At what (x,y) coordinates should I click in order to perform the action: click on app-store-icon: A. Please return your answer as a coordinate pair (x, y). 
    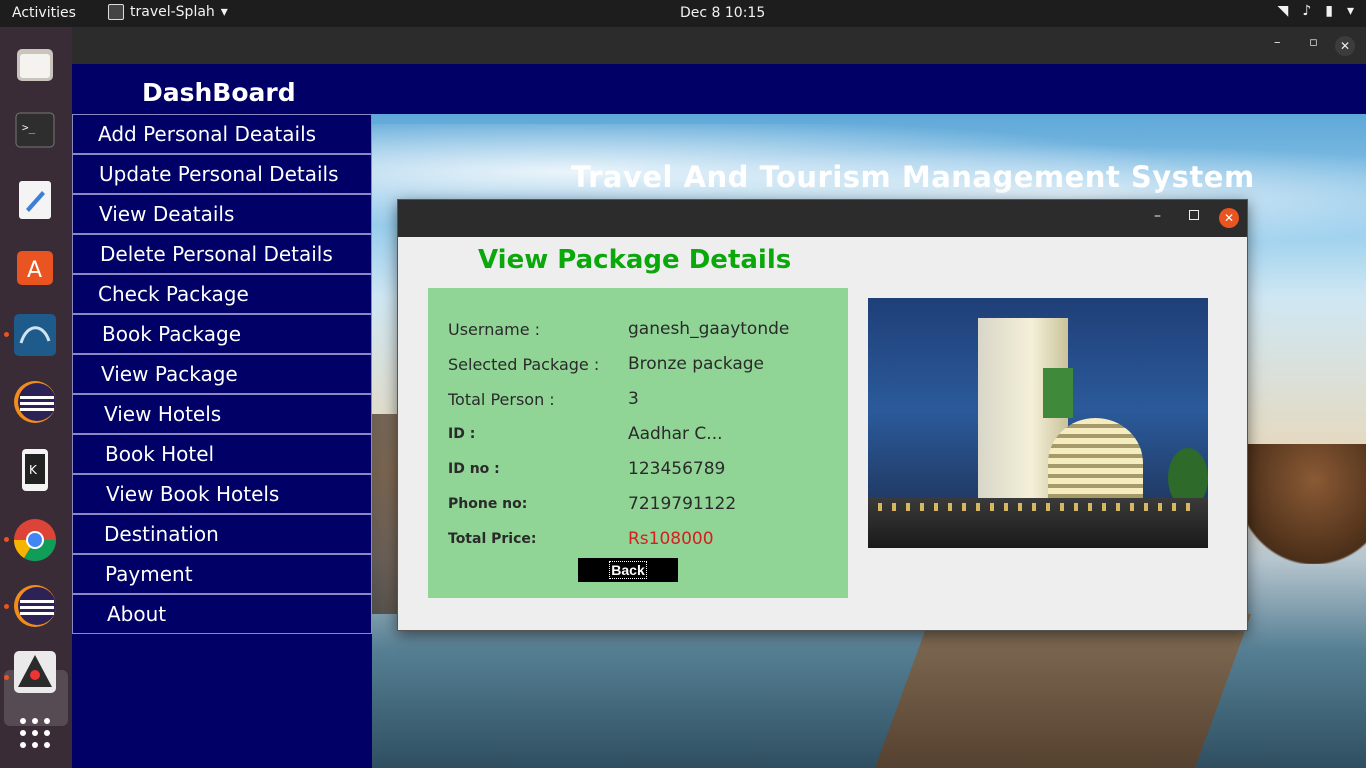
    Looking at the image, I should click on (35, 266).